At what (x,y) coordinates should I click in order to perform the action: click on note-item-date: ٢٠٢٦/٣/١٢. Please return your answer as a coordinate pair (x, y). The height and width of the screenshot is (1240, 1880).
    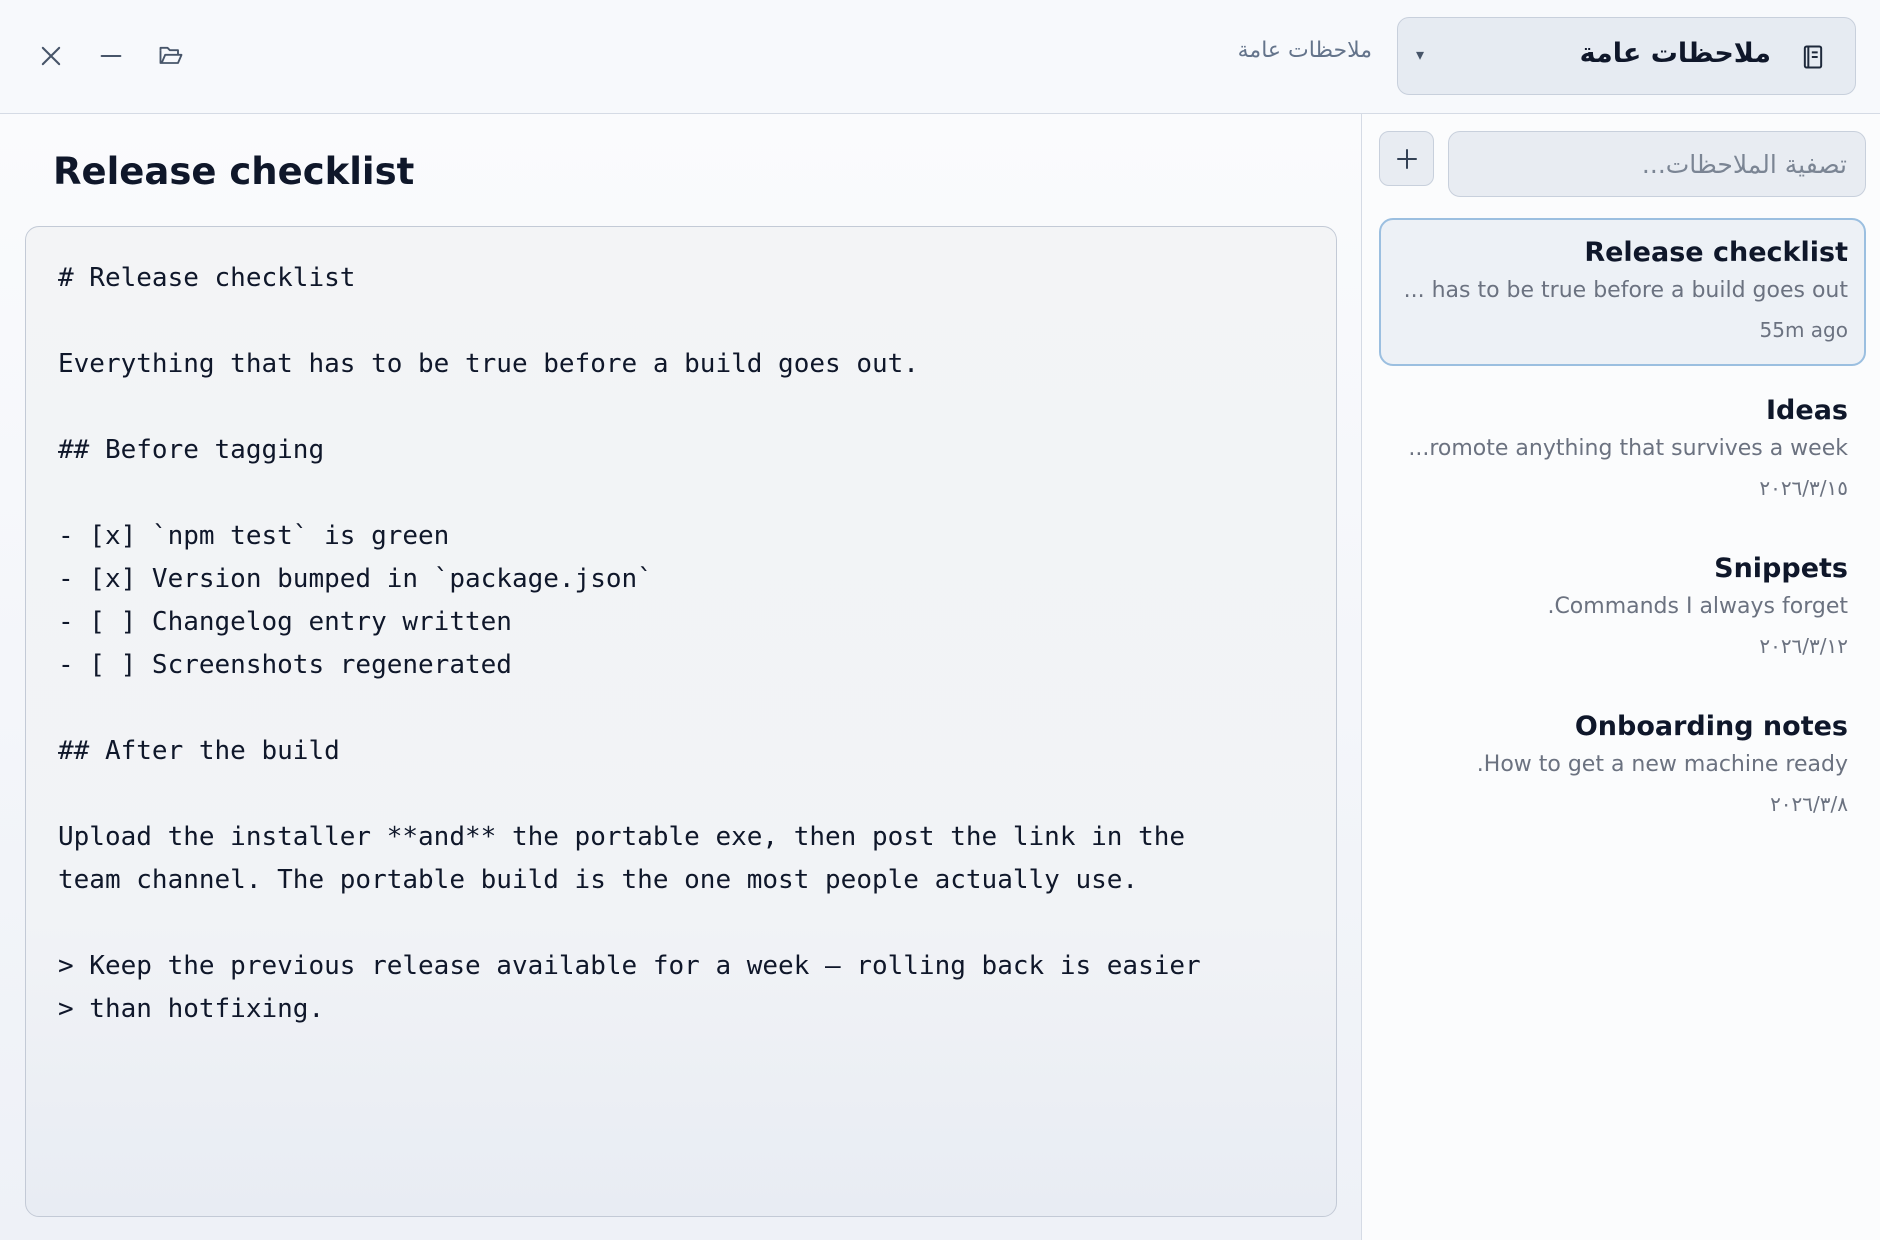
    Looking at the image, I should click on (1803, 646).